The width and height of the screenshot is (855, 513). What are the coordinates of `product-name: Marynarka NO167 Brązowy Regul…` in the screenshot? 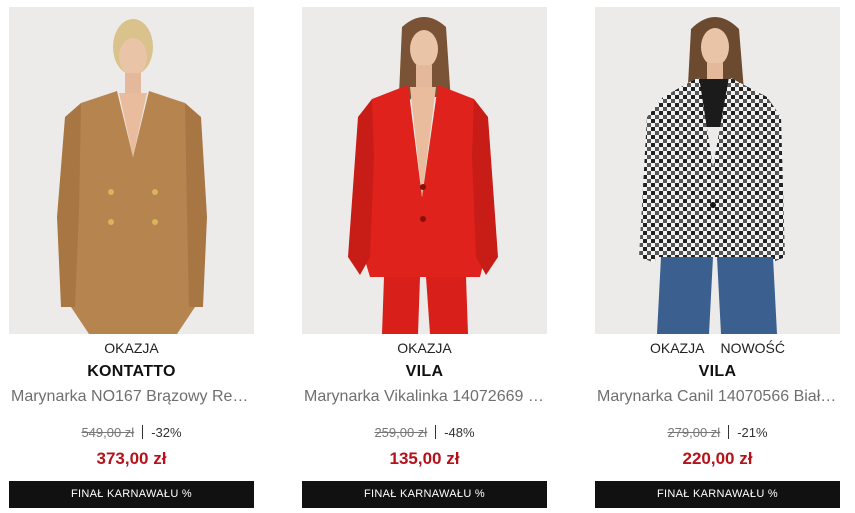 It's located at (131, 397).